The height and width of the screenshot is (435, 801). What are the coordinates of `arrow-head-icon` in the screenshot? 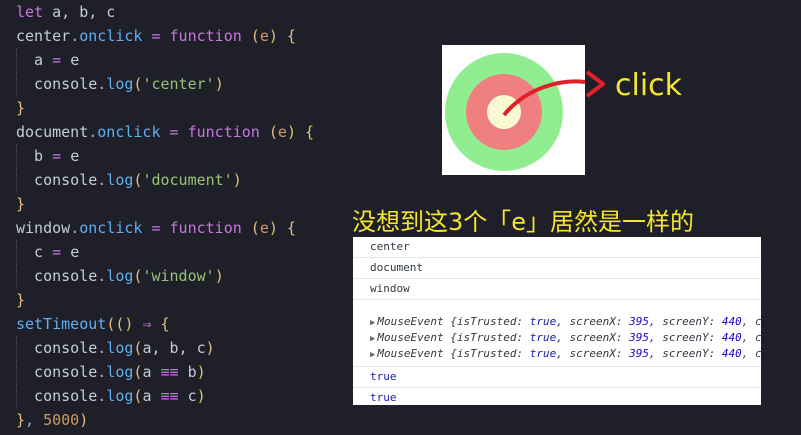 It's located at (595, 84).